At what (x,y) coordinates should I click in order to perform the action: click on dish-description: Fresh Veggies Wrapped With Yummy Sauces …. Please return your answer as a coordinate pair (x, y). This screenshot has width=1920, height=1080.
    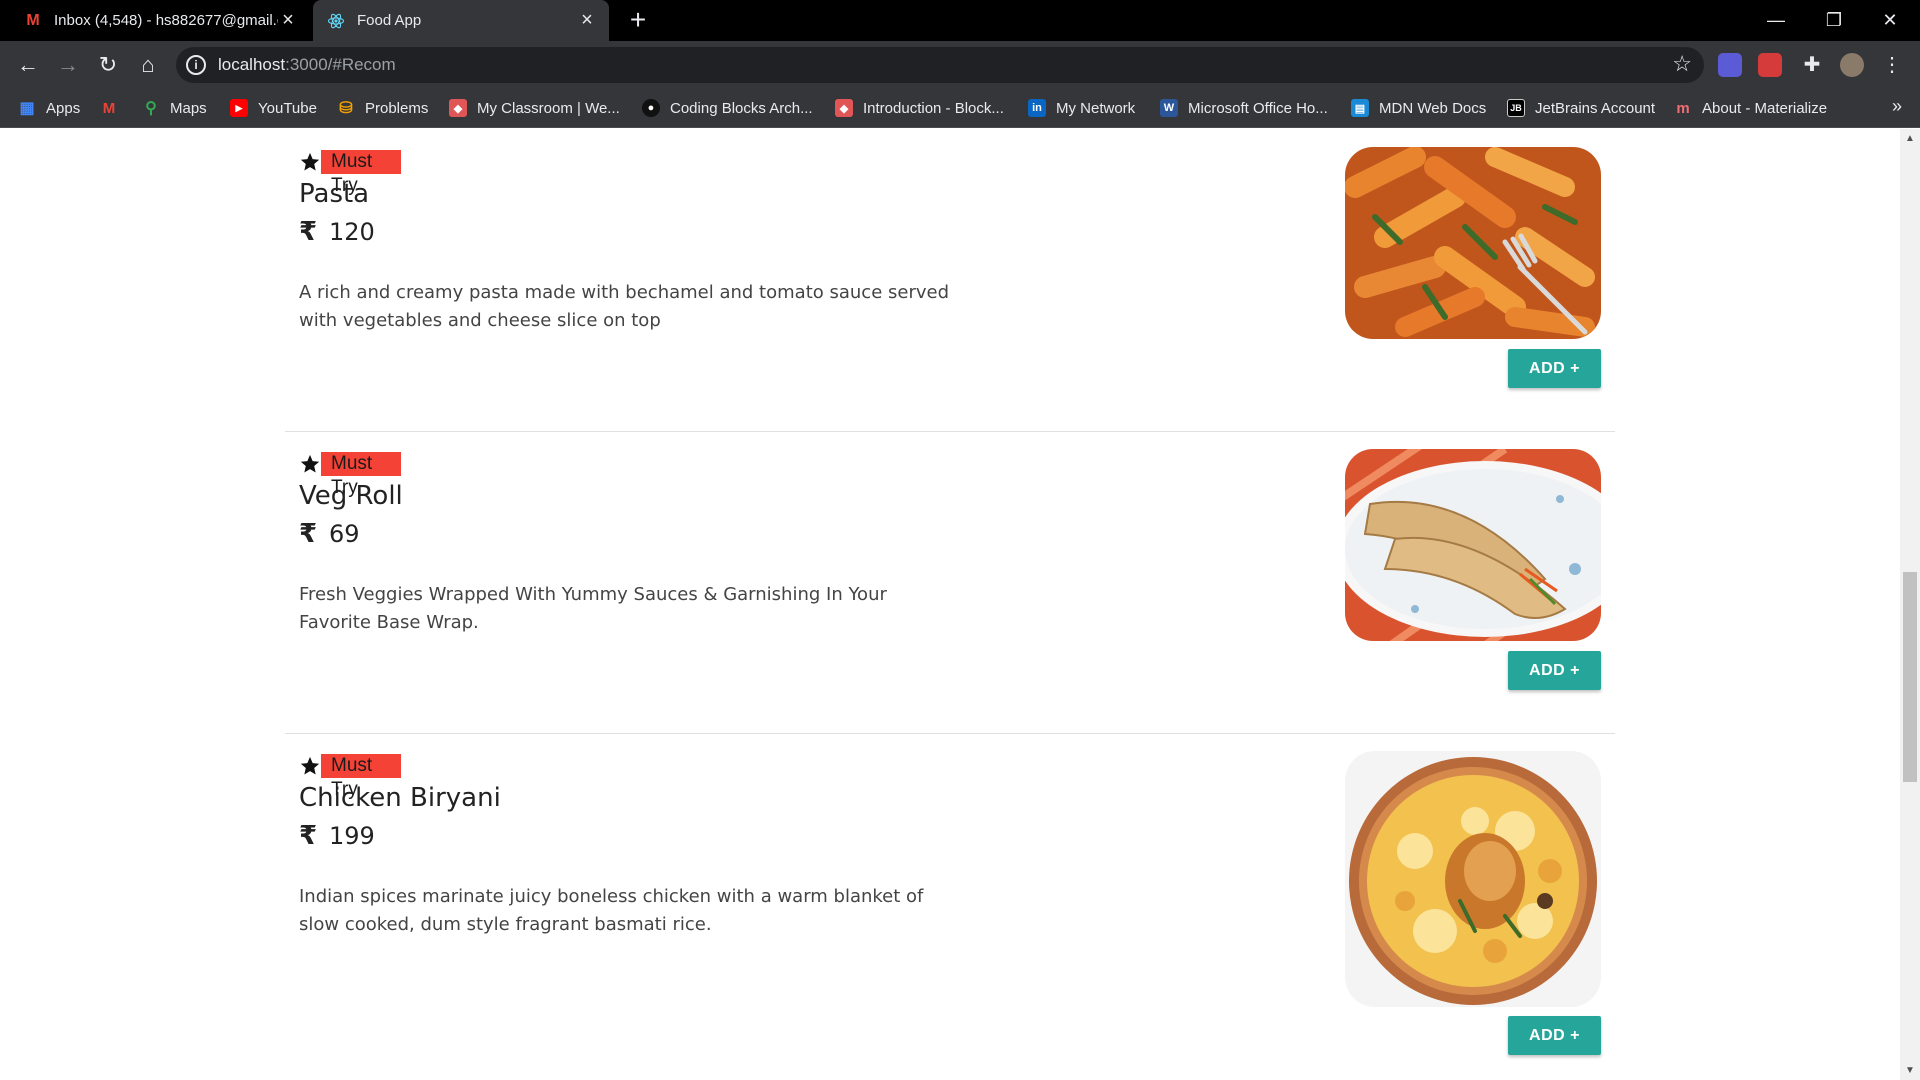
    Looking at the image, I should click on (593, 608).